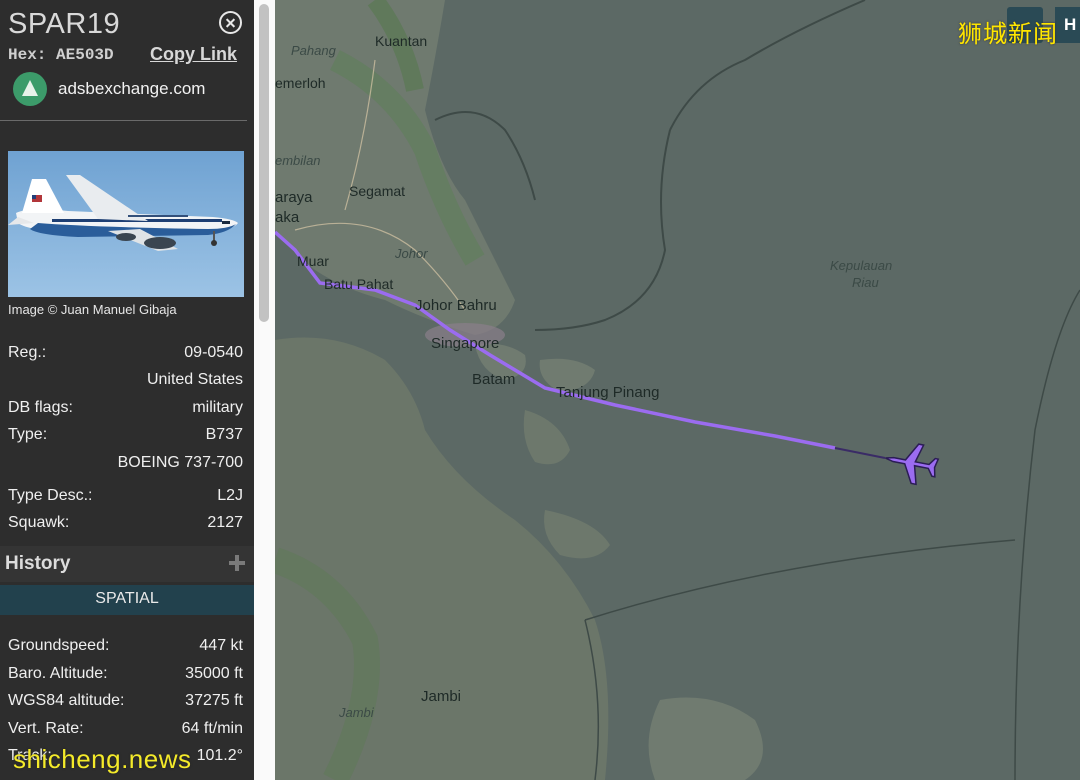  Describe the element at coordinates (27, 352) in the screenshot. I see `info-label: Reg.:` at that location.